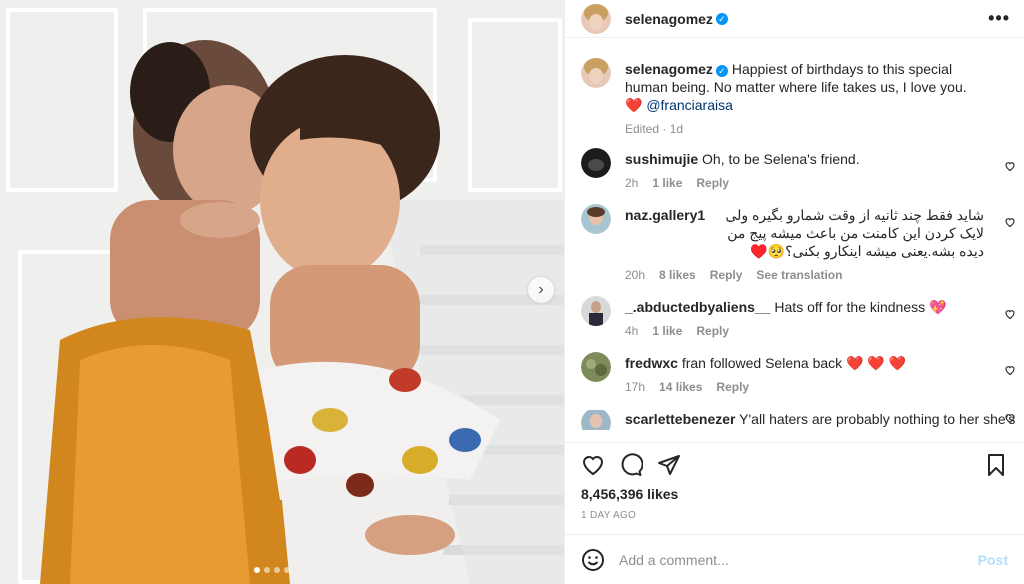 This screenshot has height=584, width=1024. I want to click on comment-icon, so click(631, 464).